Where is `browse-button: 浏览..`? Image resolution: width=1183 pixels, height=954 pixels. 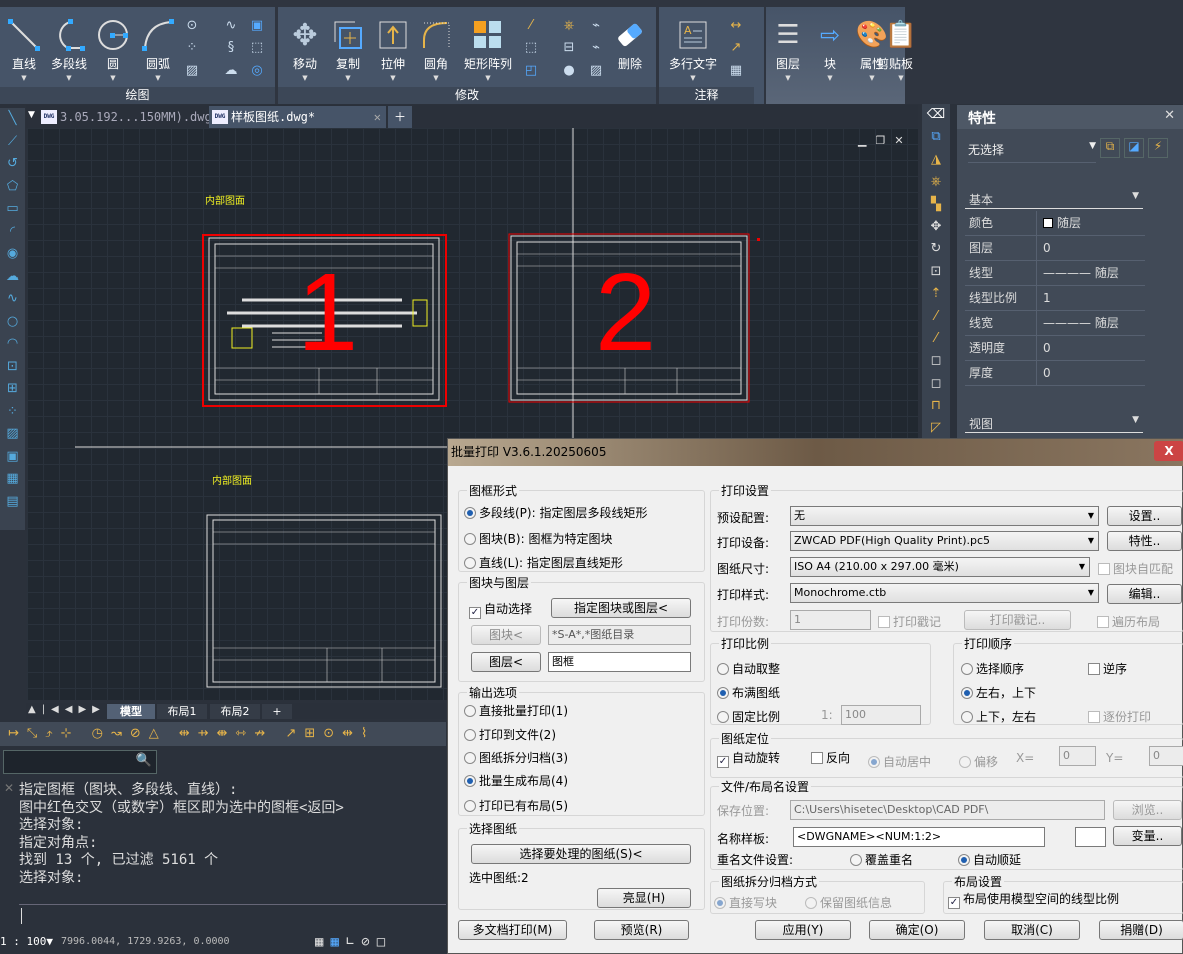 browse-button: 浏览.. is located at coordinates (1147, 810).